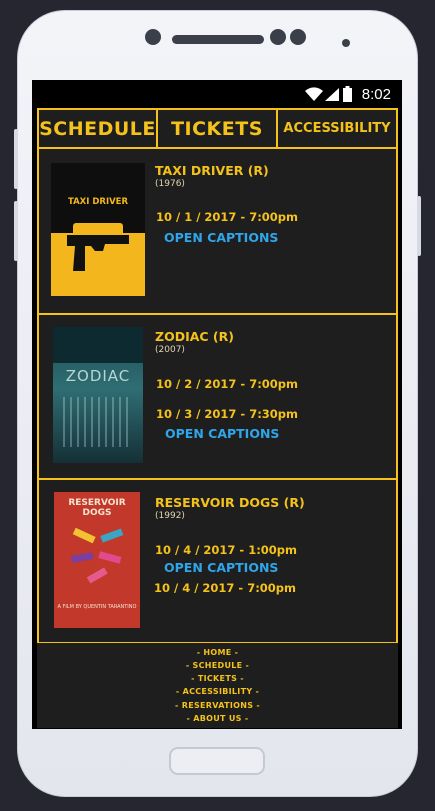 The image size is (435, 811). What do you see at coordinates (217, 665) in the screenshot?
I see `footer-link-schedule: - SCHEDULE -` at bounding box center [217, 665].